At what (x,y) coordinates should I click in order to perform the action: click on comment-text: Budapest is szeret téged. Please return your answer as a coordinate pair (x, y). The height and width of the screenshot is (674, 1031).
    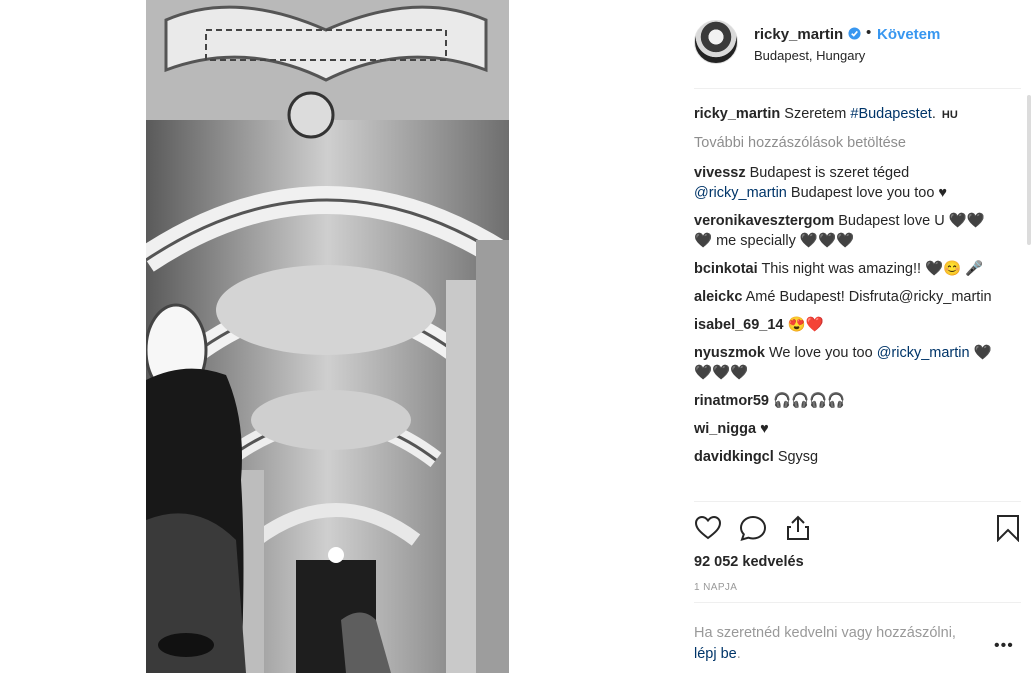
    Looking at the image, I should click on (829, 173).